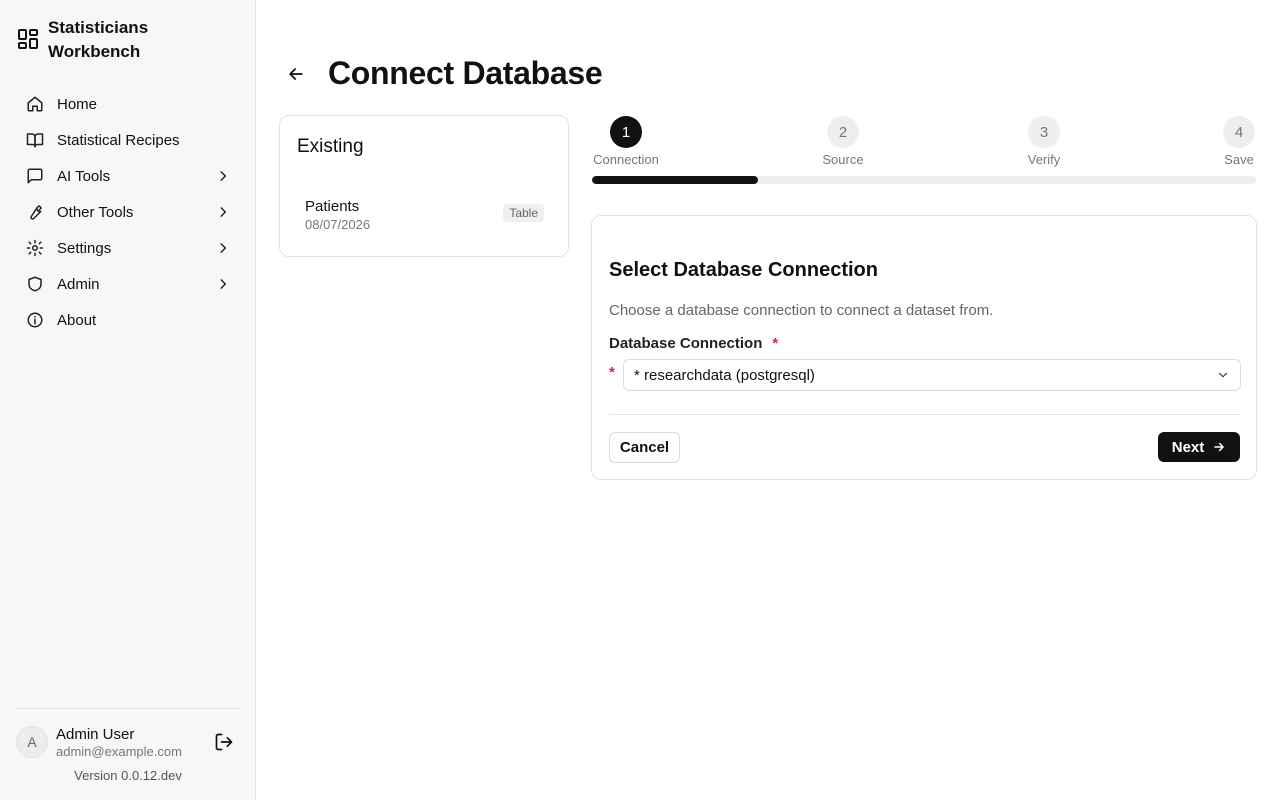 Image resolution: width=1280 pixels, height=800 pixels. I want to click on wrench-icon, so click(36, 212).